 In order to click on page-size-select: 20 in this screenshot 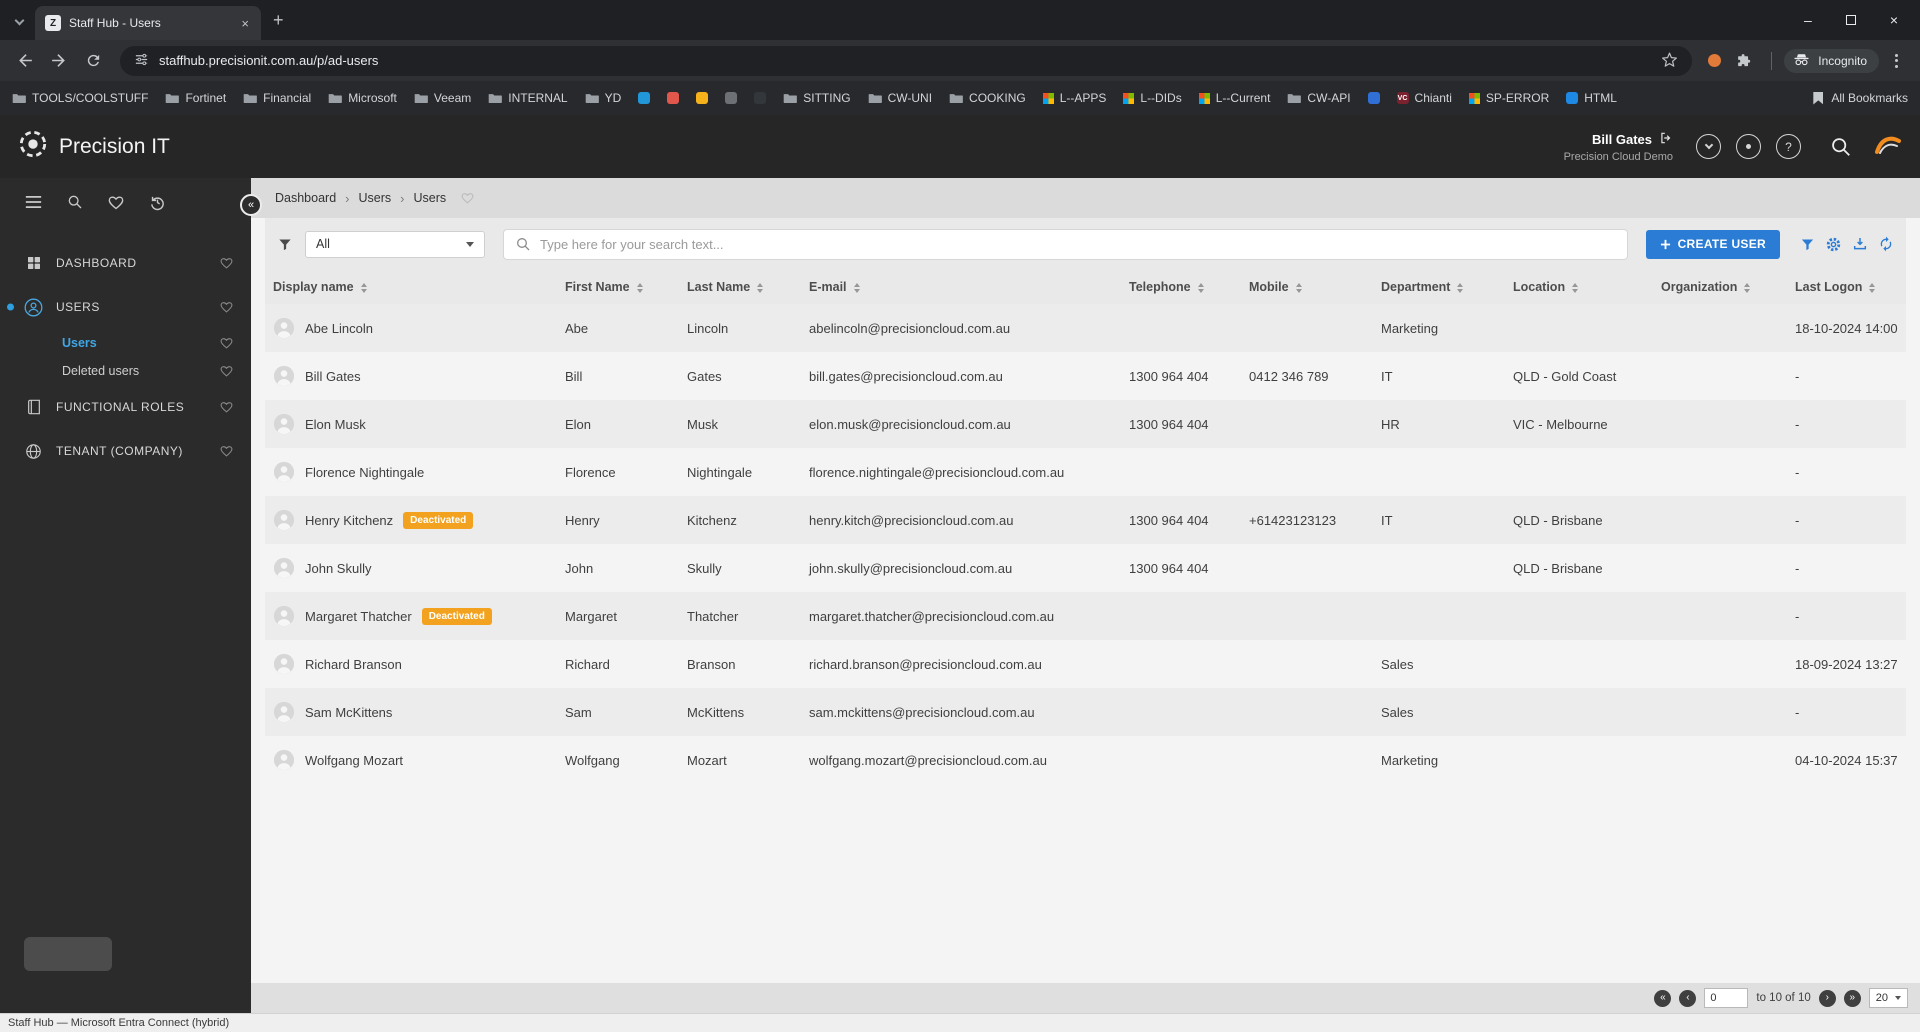, I will do `click(1888, 998)`.